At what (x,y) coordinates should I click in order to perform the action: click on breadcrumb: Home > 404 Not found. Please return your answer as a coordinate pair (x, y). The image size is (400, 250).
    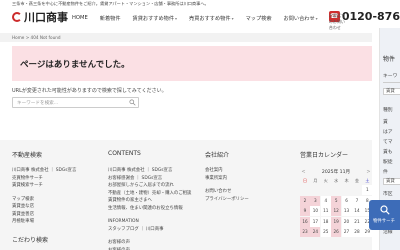
    Looking at the image, I should click on (186, 37).